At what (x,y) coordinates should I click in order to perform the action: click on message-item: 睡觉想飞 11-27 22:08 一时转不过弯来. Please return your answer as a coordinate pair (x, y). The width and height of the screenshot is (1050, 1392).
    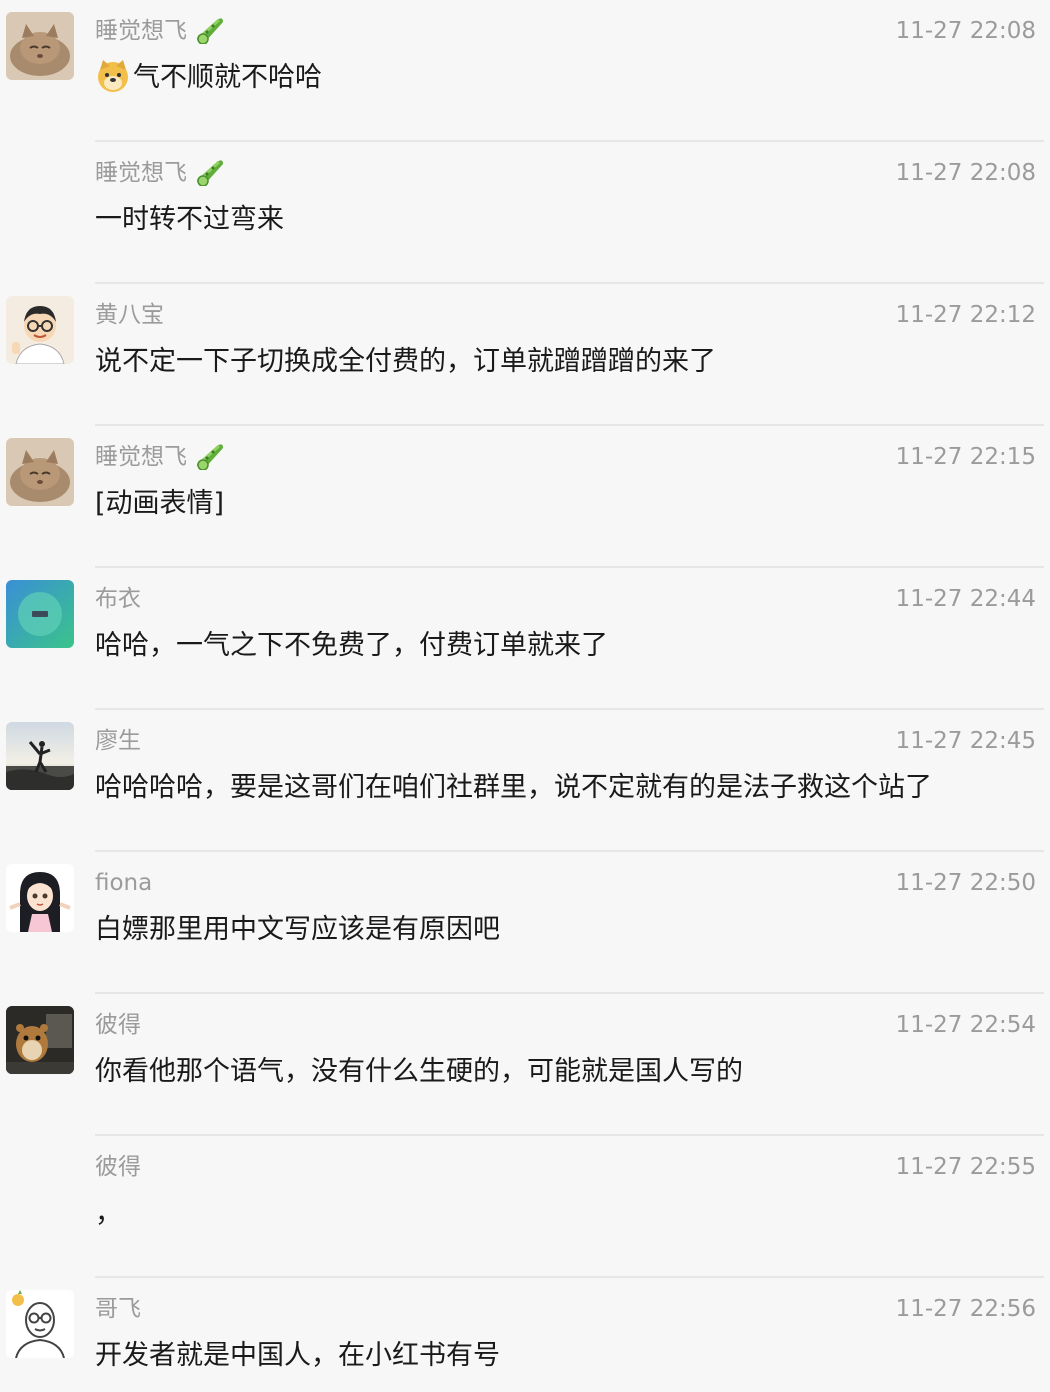
    Looking at the image, I should click on (525, 213).